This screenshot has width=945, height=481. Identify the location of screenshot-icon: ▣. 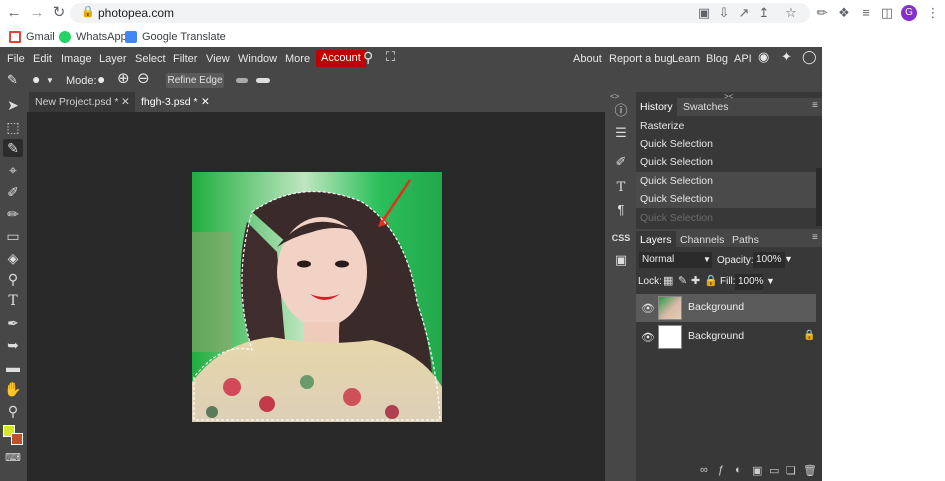
(704, 13).